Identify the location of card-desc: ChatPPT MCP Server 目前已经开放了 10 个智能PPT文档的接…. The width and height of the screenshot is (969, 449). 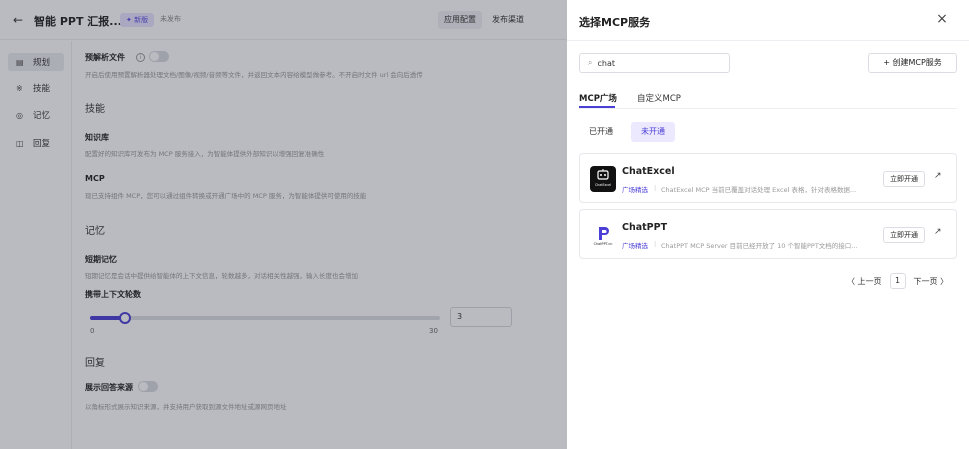
(759, 246).